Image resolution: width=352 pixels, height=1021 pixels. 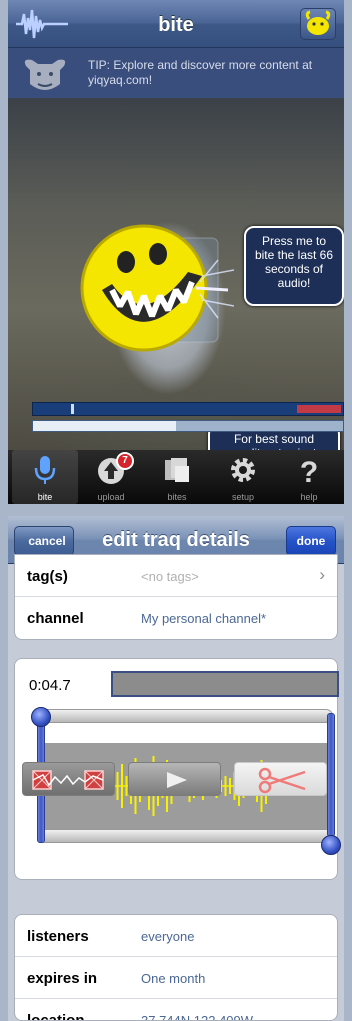 I want to click on channel-row: channel My personal channel*, so click(x=176, y=618).